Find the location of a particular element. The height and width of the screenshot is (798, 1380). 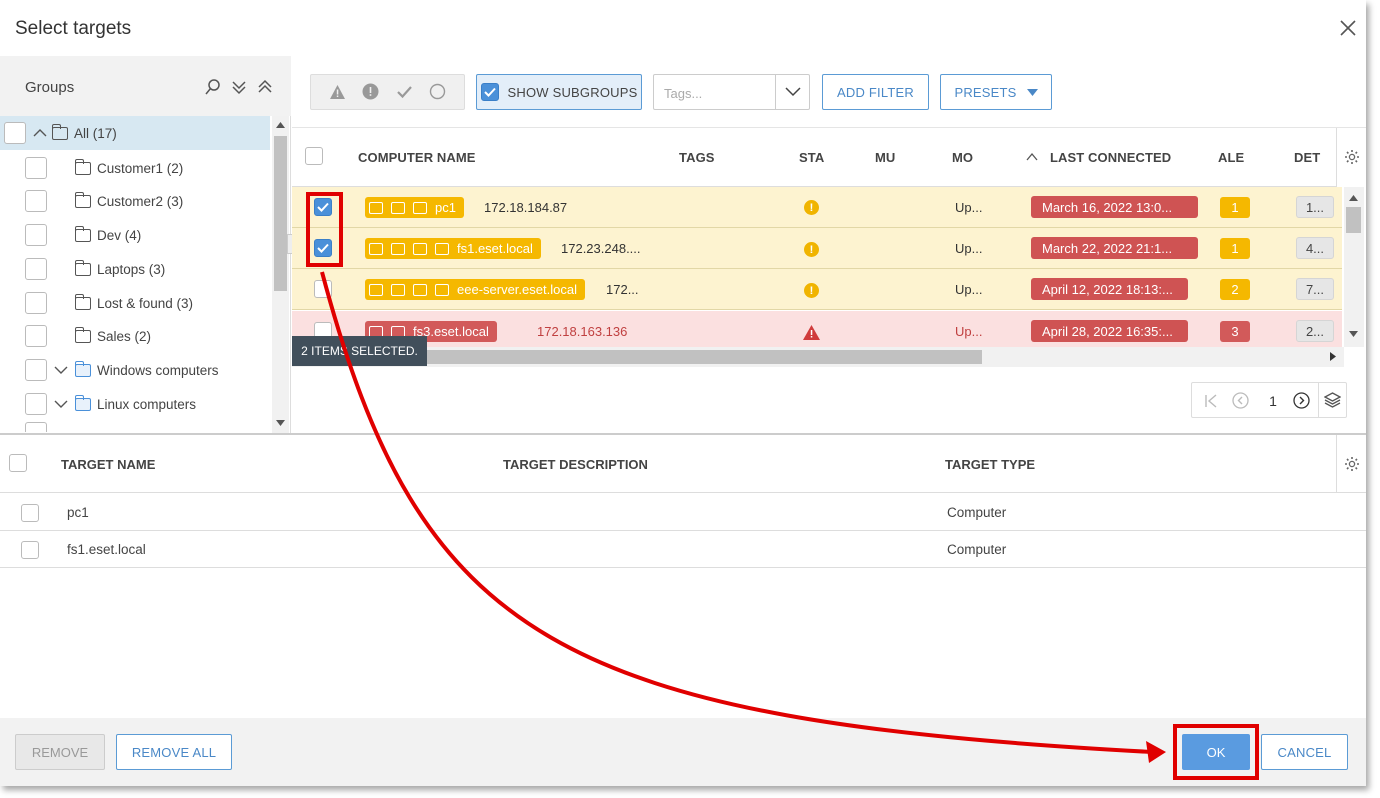

alerts-badge: 2 is located at coordinates (1235, 289).